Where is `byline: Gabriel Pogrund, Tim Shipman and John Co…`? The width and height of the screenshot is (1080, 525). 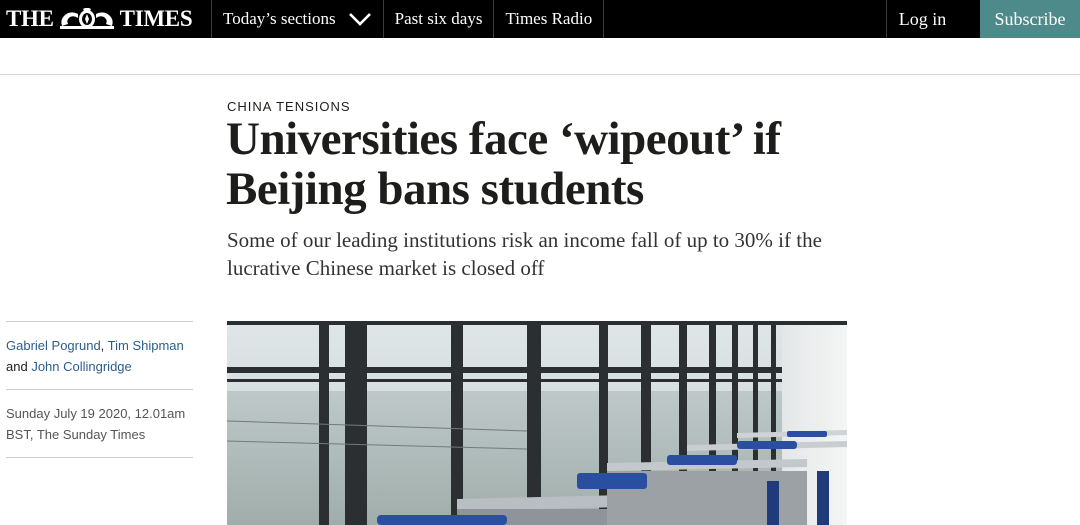 byline: Gabriel Pogrund, Tim Shipman and John Co… is located at coordinates (99, 389).